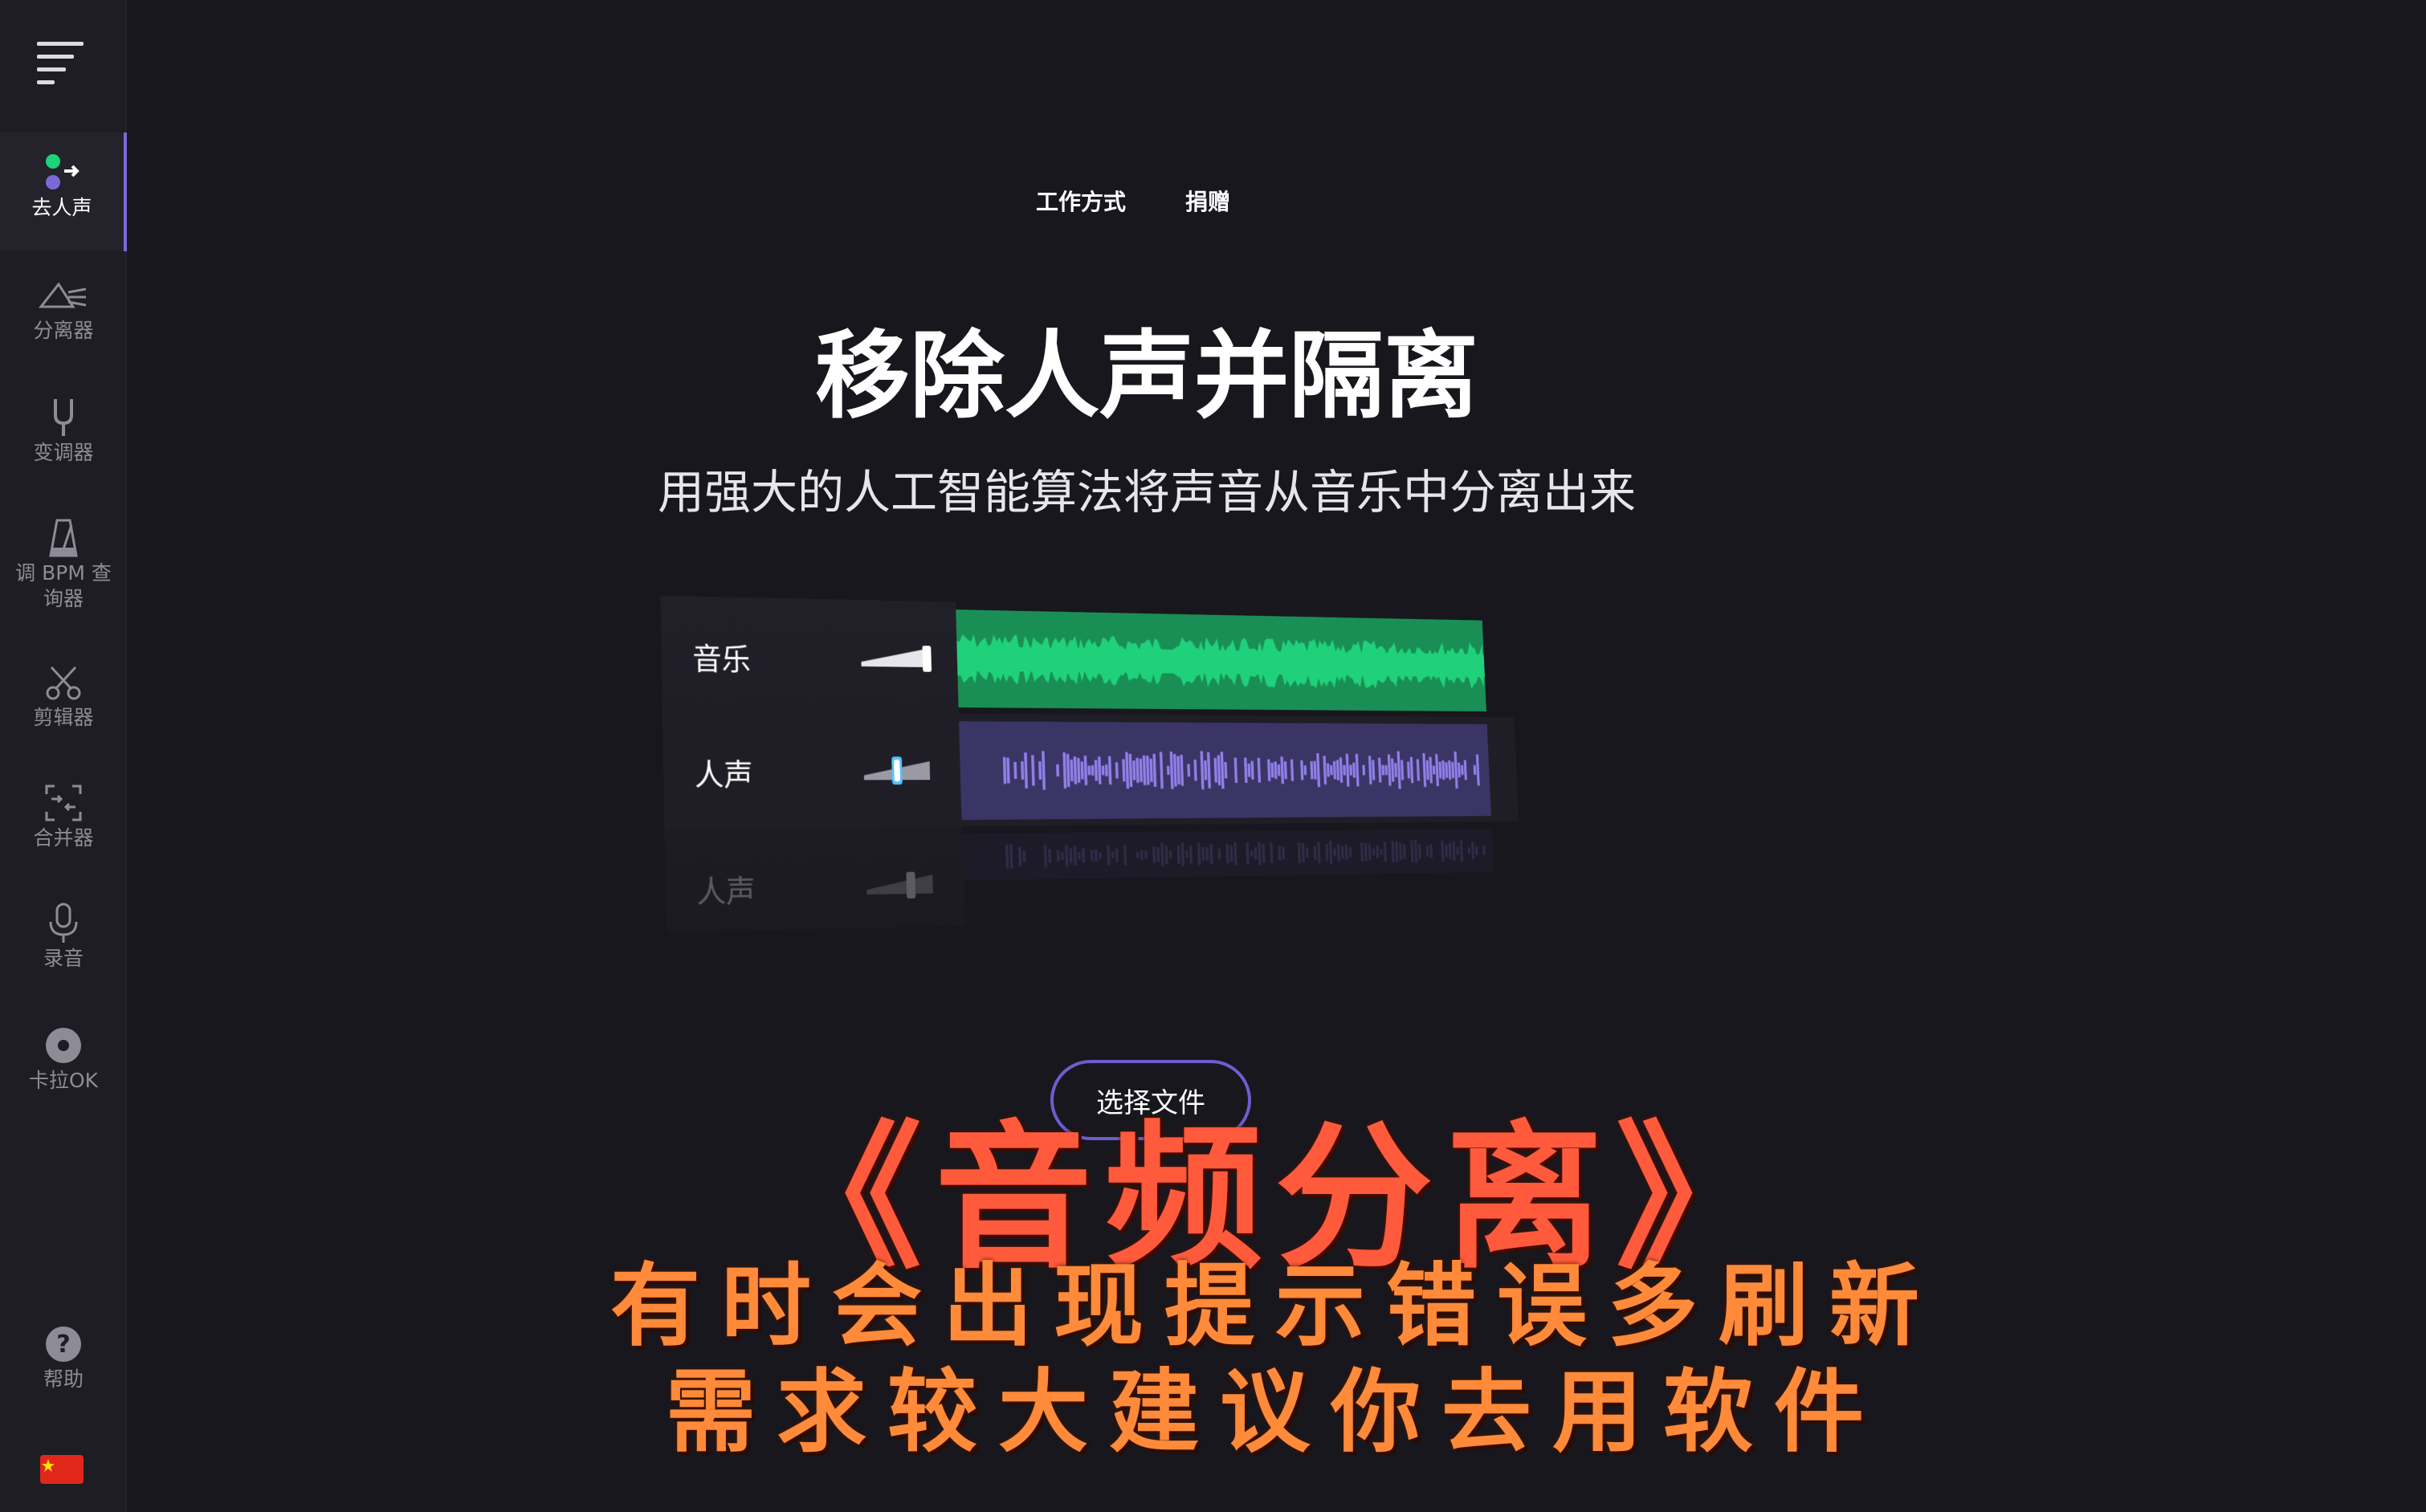 This screenshot has height=1512, width=2426. Describe the element at coordinates (63, 718) in the screenshot. I see `sidebar-item-label: 剪辑器` at that location.